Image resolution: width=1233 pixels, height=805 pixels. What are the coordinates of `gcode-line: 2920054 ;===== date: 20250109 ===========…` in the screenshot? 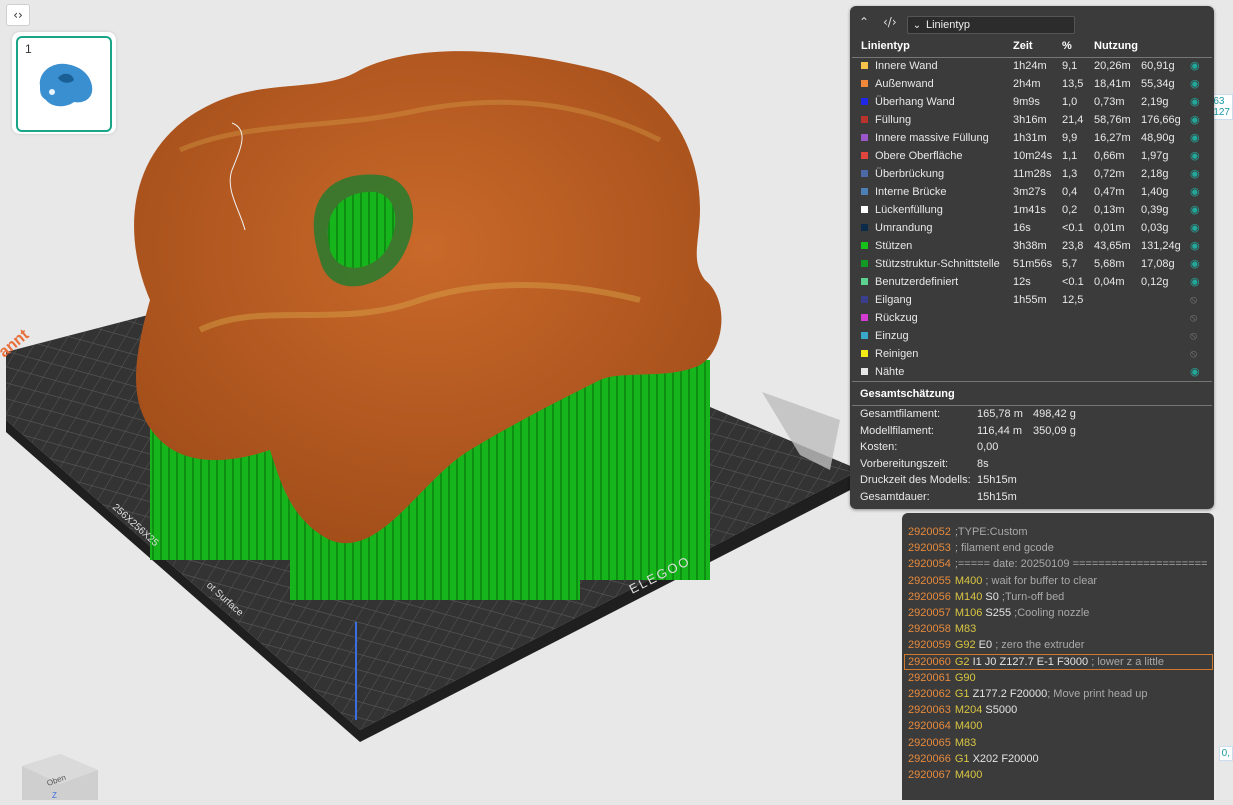 It's located at (1058, 564).